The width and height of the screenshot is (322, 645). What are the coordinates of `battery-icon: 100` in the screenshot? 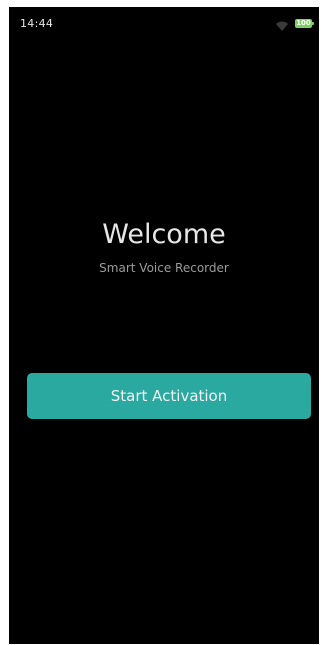 It's located at (304, 23).